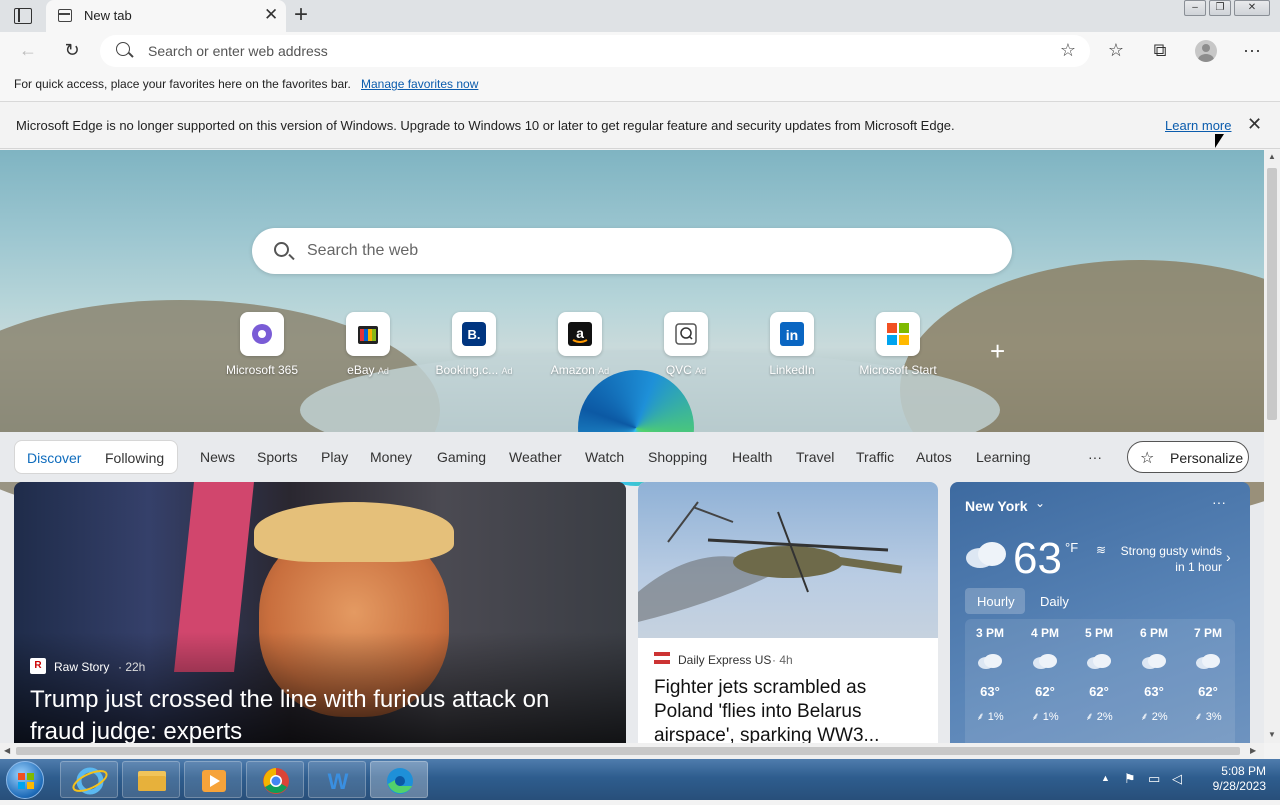 The height and width of the screenshot is (805, 1280). What do you see at coordinates (1272, 156) in the screenshot?
I see `scroll-up-icon: ▲` at bounding box center [1272, 156].